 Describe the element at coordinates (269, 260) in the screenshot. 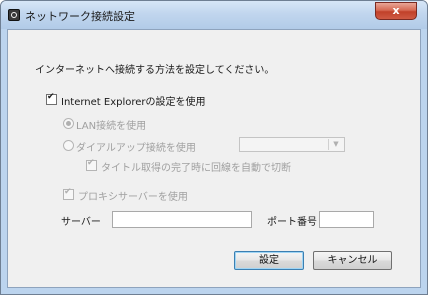

I see `ok-button: 設定` at that location.